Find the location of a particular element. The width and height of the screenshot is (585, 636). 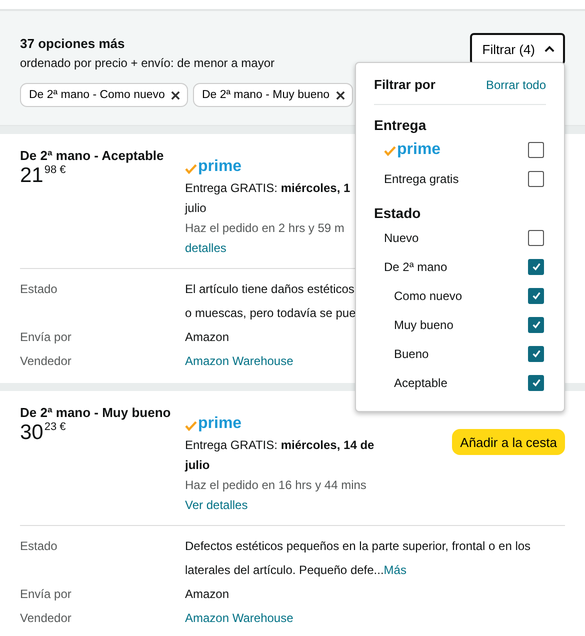

option-label: Entrega gratis is located at coordinates (421, 179).